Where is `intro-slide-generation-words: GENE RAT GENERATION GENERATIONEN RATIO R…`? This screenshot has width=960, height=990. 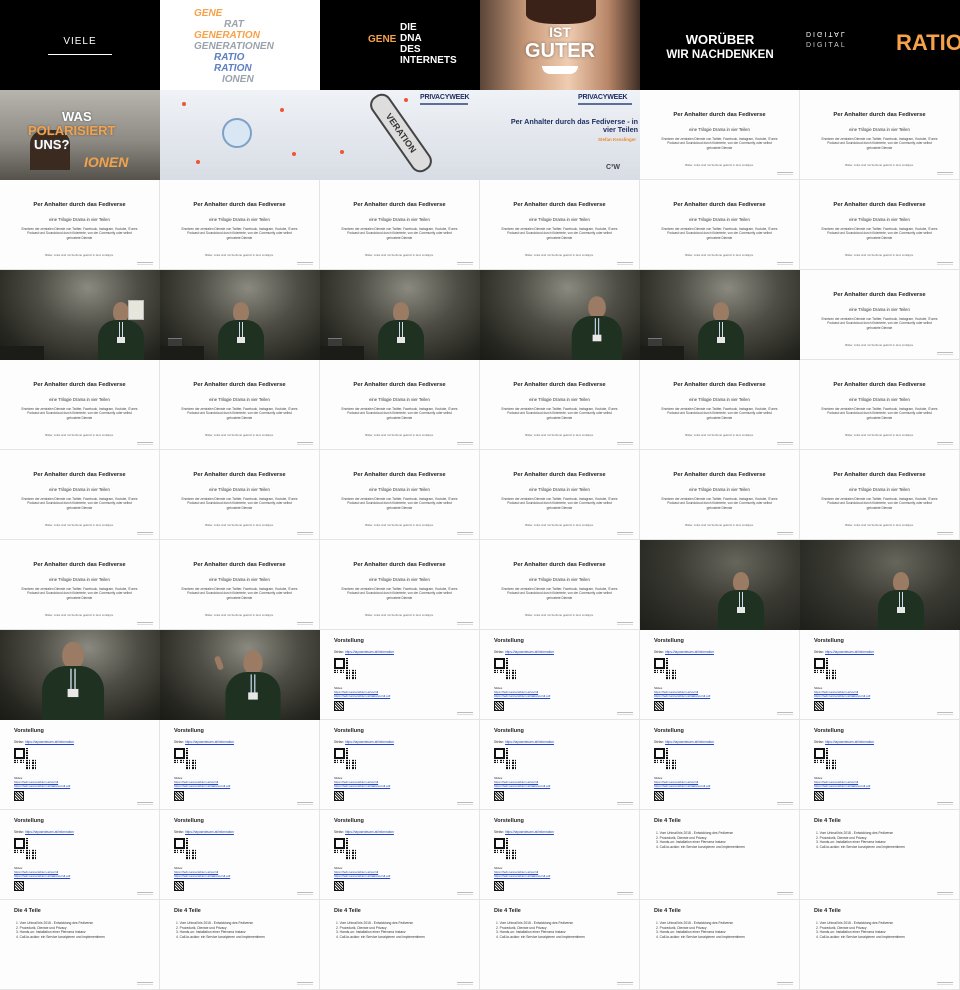 intro-slide-generation-words: GENE RAT GENERATION GENERATIONEN RATIO R… is located at coordinates (240, 45).